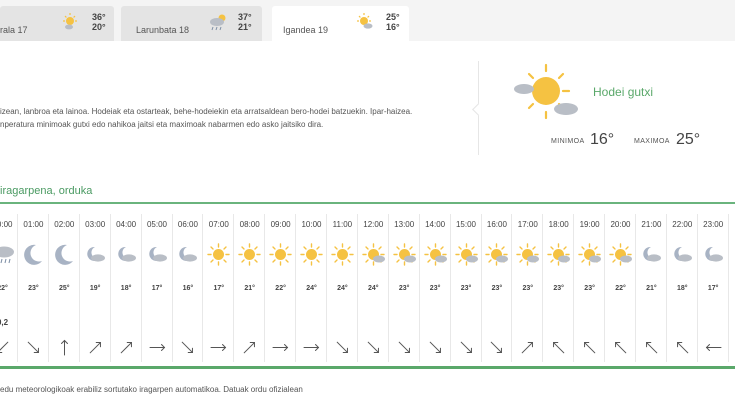 The image size is (735, 413). What do you see at coordinates (393, 17) in the screenshot?
I see `tab-max-temp: 25°` at bounding box center [393, 17].